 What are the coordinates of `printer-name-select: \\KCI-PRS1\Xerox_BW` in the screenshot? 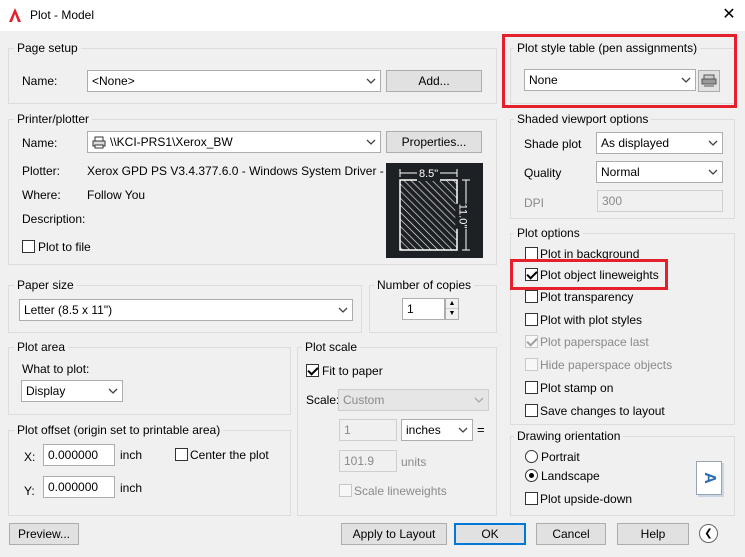 It's located at (234, 142).